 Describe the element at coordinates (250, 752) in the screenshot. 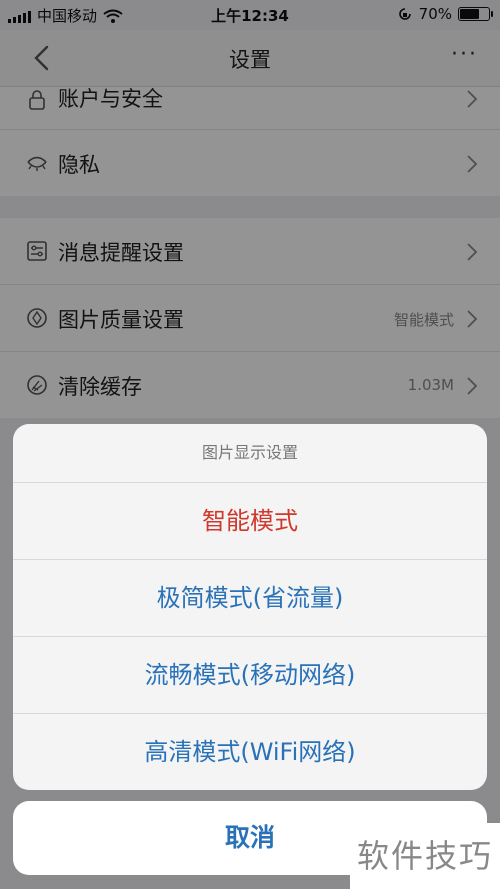

I see `option-hd-mode: 高清模式(WiFi网络)` at that location.